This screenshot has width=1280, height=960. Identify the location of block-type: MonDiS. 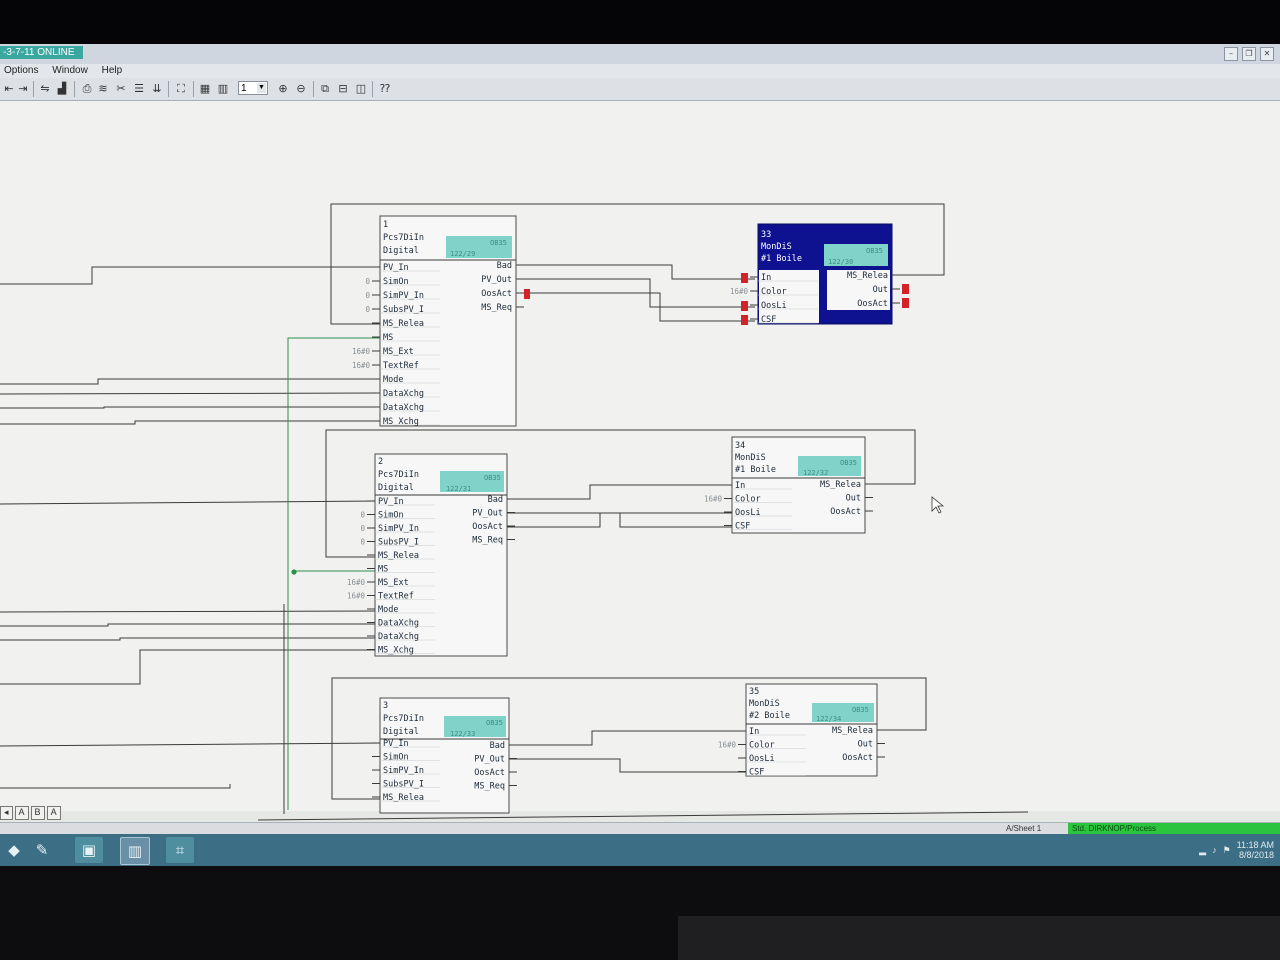
(776, 247).